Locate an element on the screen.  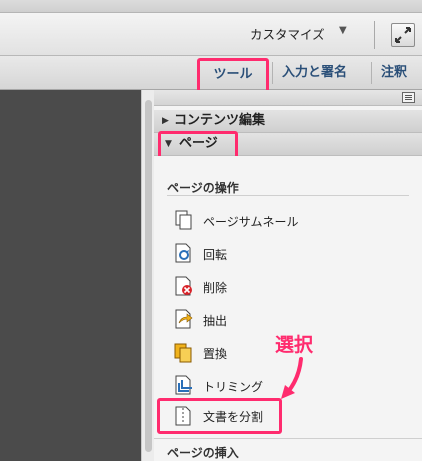
delete-page-icon is located at coordinates (183, 286).